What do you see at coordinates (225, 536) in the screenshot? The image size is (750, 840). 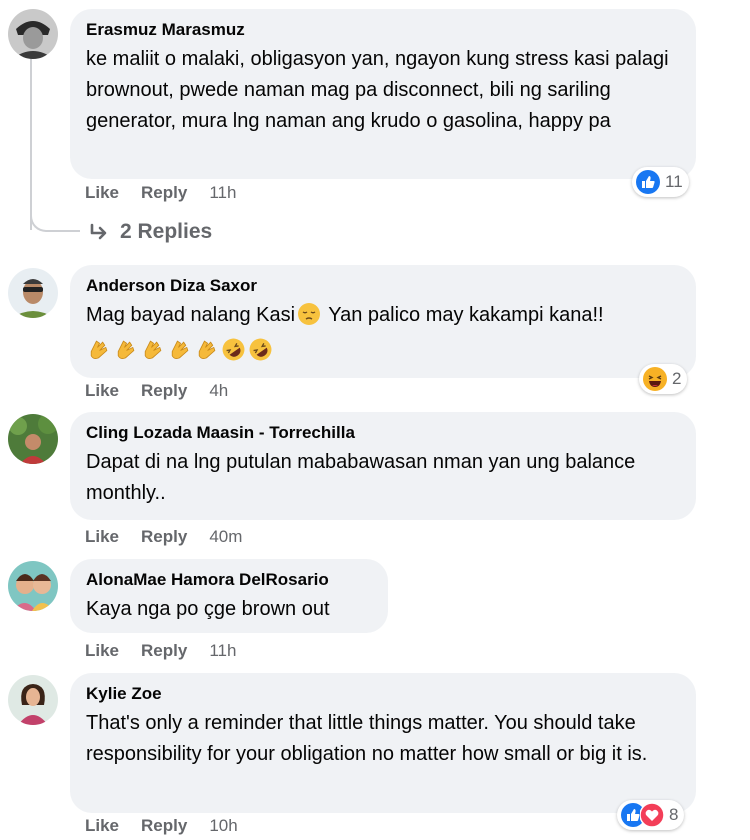 I see `comment-timestamp: 40m` at bounding box center [225, 536].